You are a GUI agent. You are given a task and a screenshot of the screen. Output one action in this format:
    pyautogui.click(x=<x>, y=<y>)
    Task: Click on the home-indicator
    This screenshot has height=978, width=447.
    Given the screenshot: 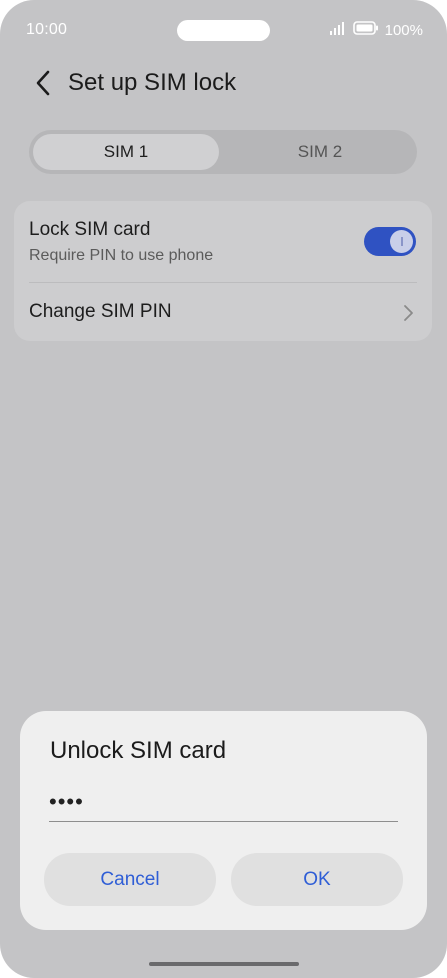 What is the action you would take?
    pyautogui.click(x=224, y=964)
    